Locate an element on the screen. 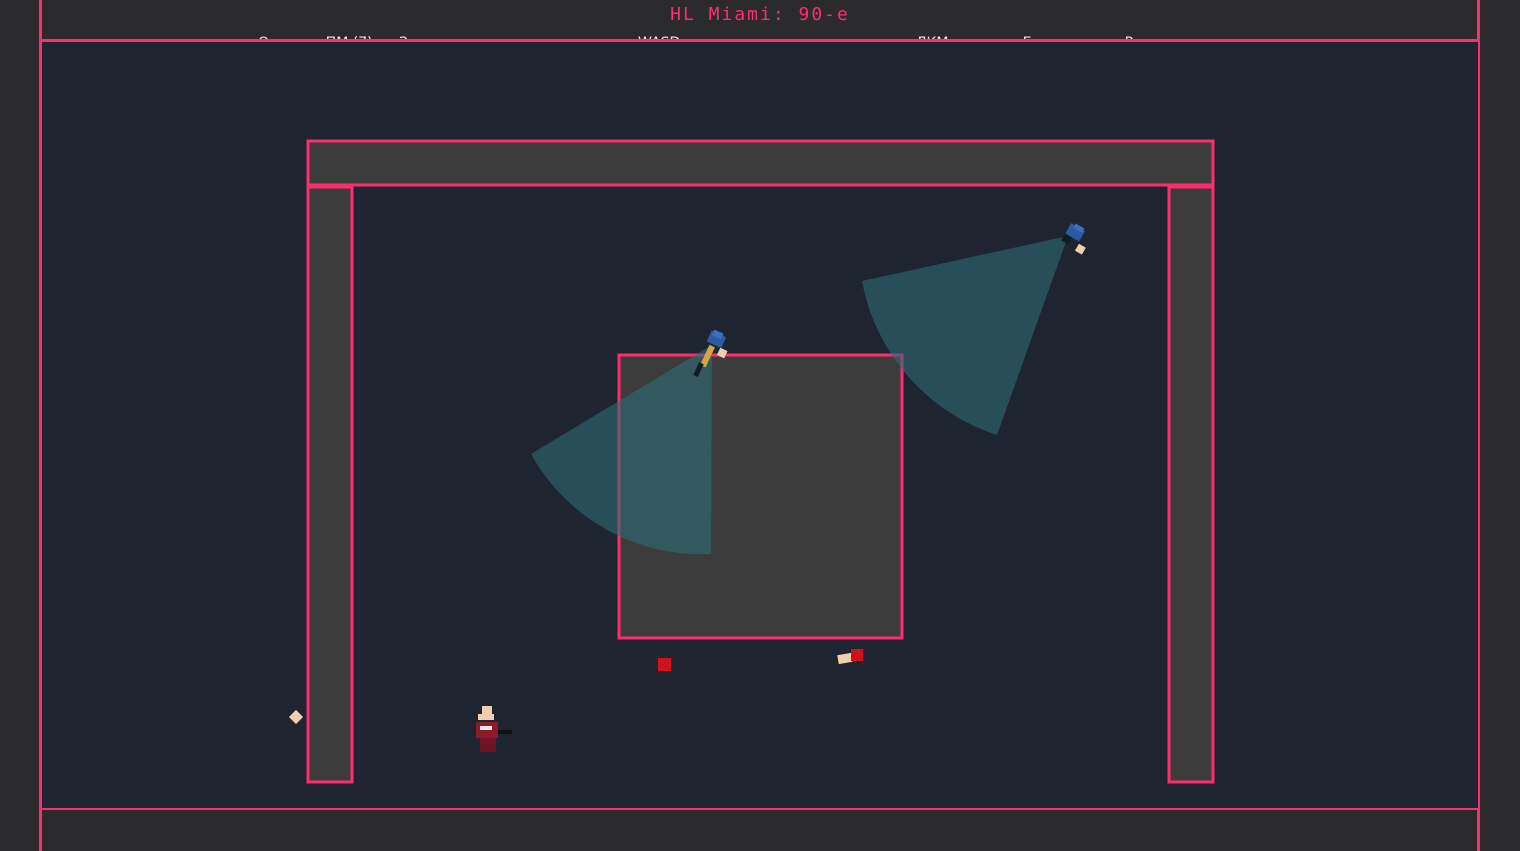  wall-top is located at coordinates (760, 163).